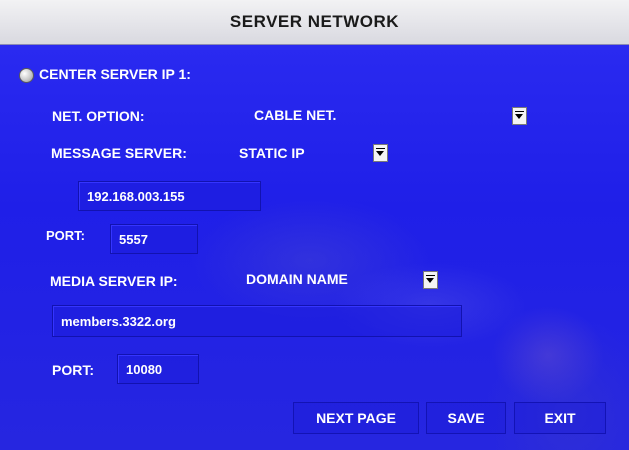 The image size is (629, 450). What do you see at coordinates (430, 280) in the screenshot?
I see `media-server-dropdown-icon` at bounding box center [430, 280].